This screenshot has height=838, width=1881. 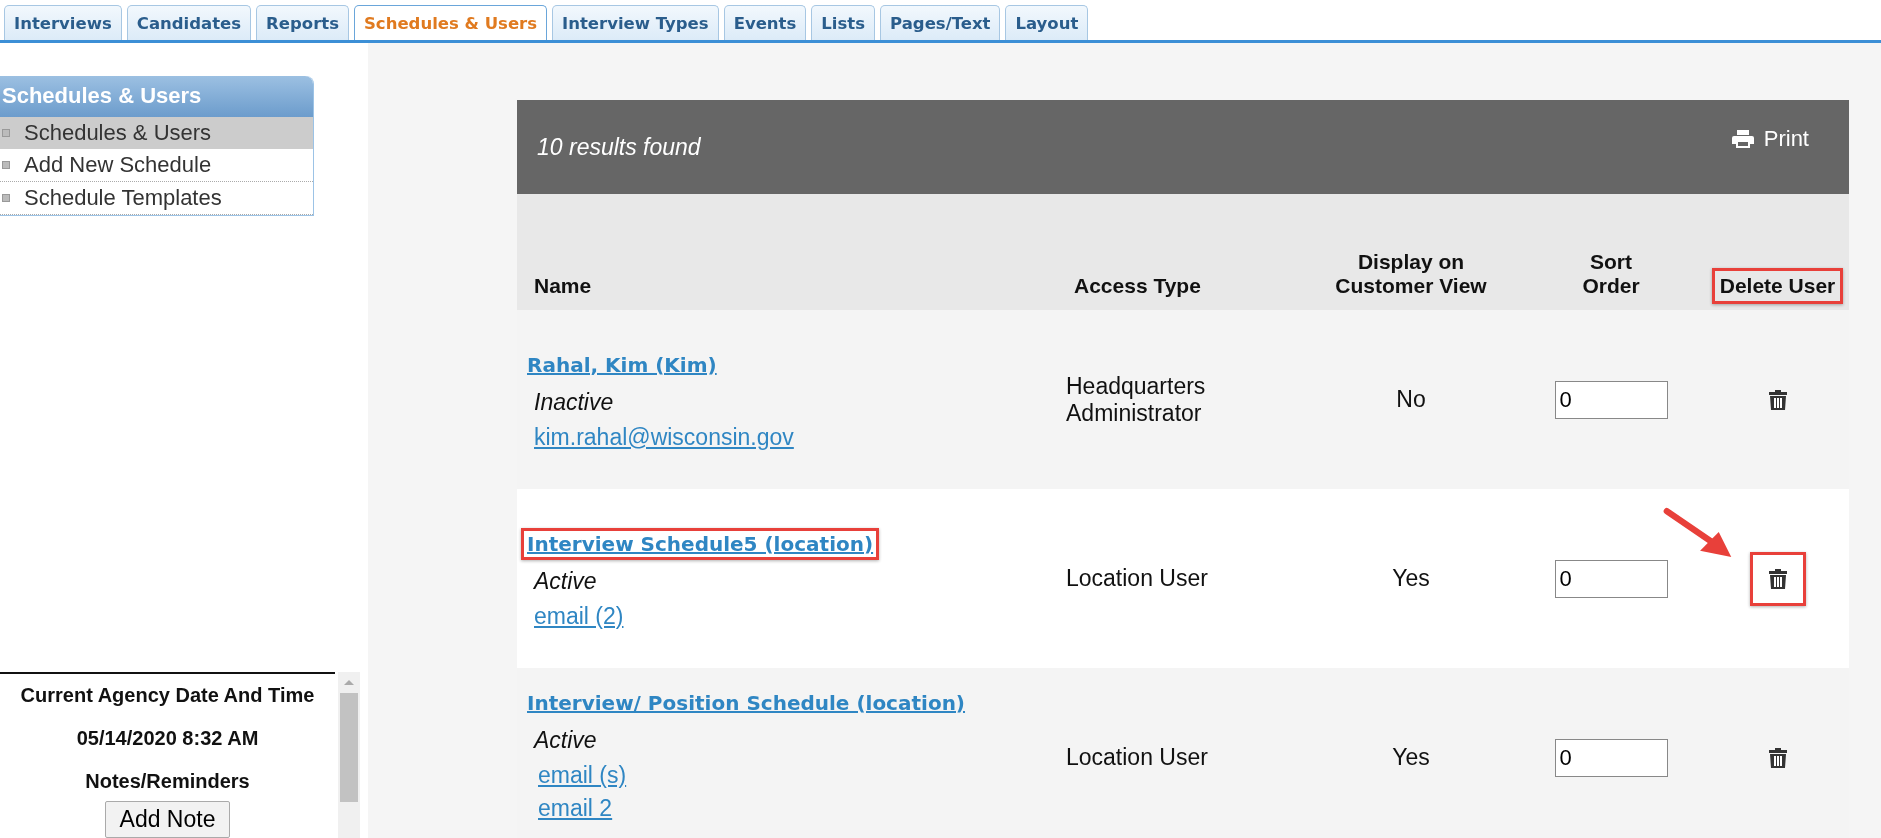 I want to click on column-header: Access Type, so click(x=1137, y=286).